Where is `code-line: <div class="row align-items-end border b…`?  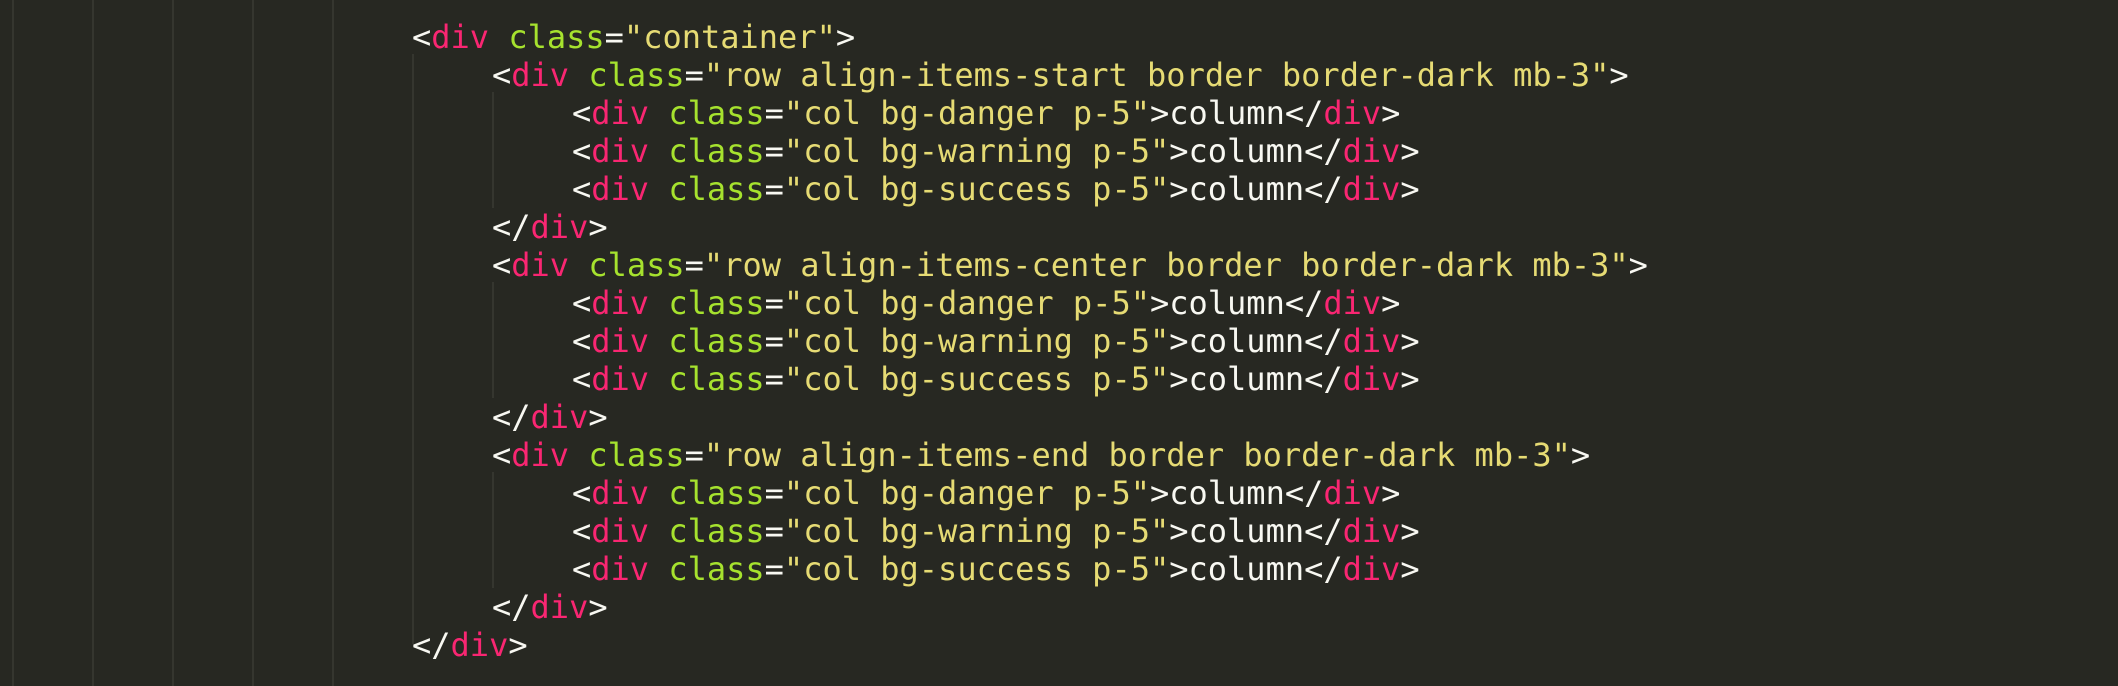
code-line: <div class="row align-items-end border b… is located at coordinates (1041, 455).